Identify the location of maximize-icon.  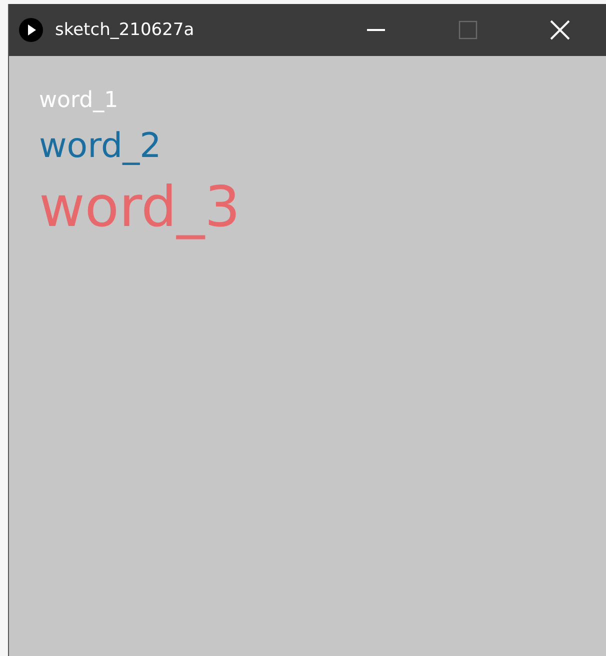
(468, 30).